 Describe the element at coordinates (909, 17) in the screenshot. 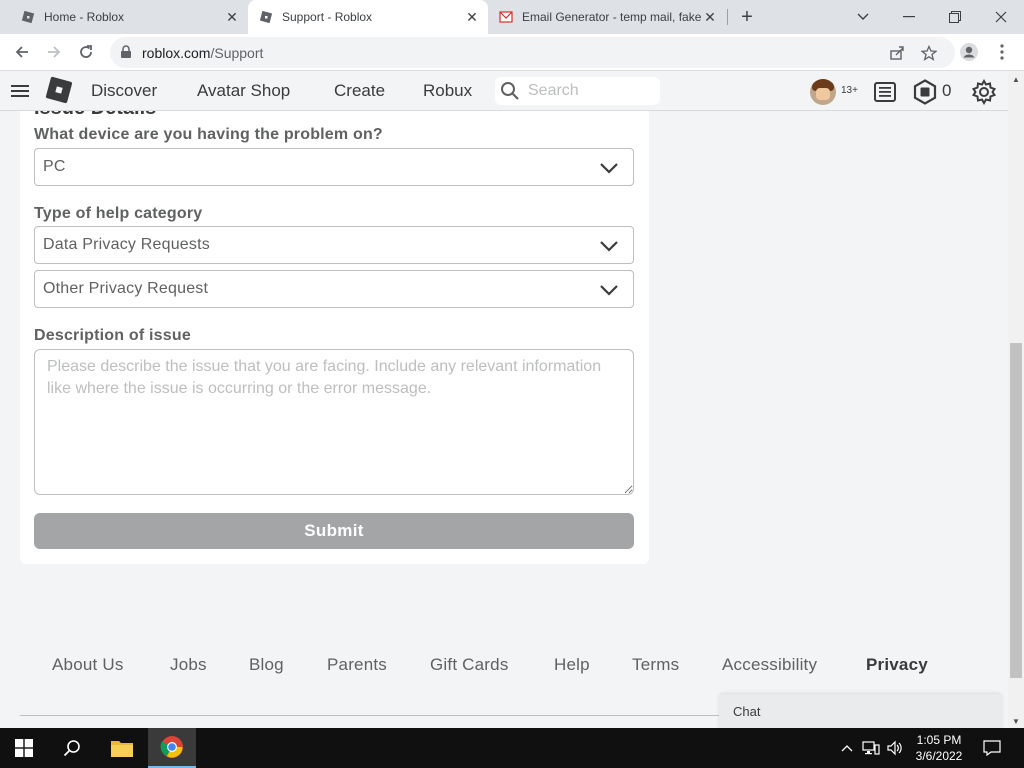

I see `minimize-button` at that location.